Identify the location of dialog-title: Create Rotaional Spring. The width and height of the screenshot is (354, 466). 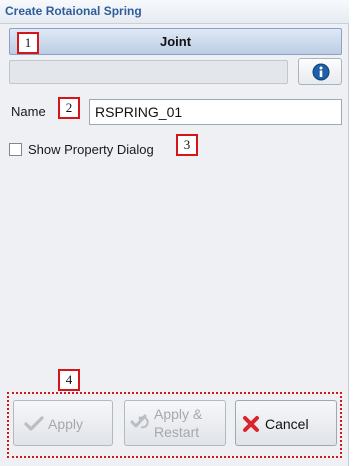
(73, 11).